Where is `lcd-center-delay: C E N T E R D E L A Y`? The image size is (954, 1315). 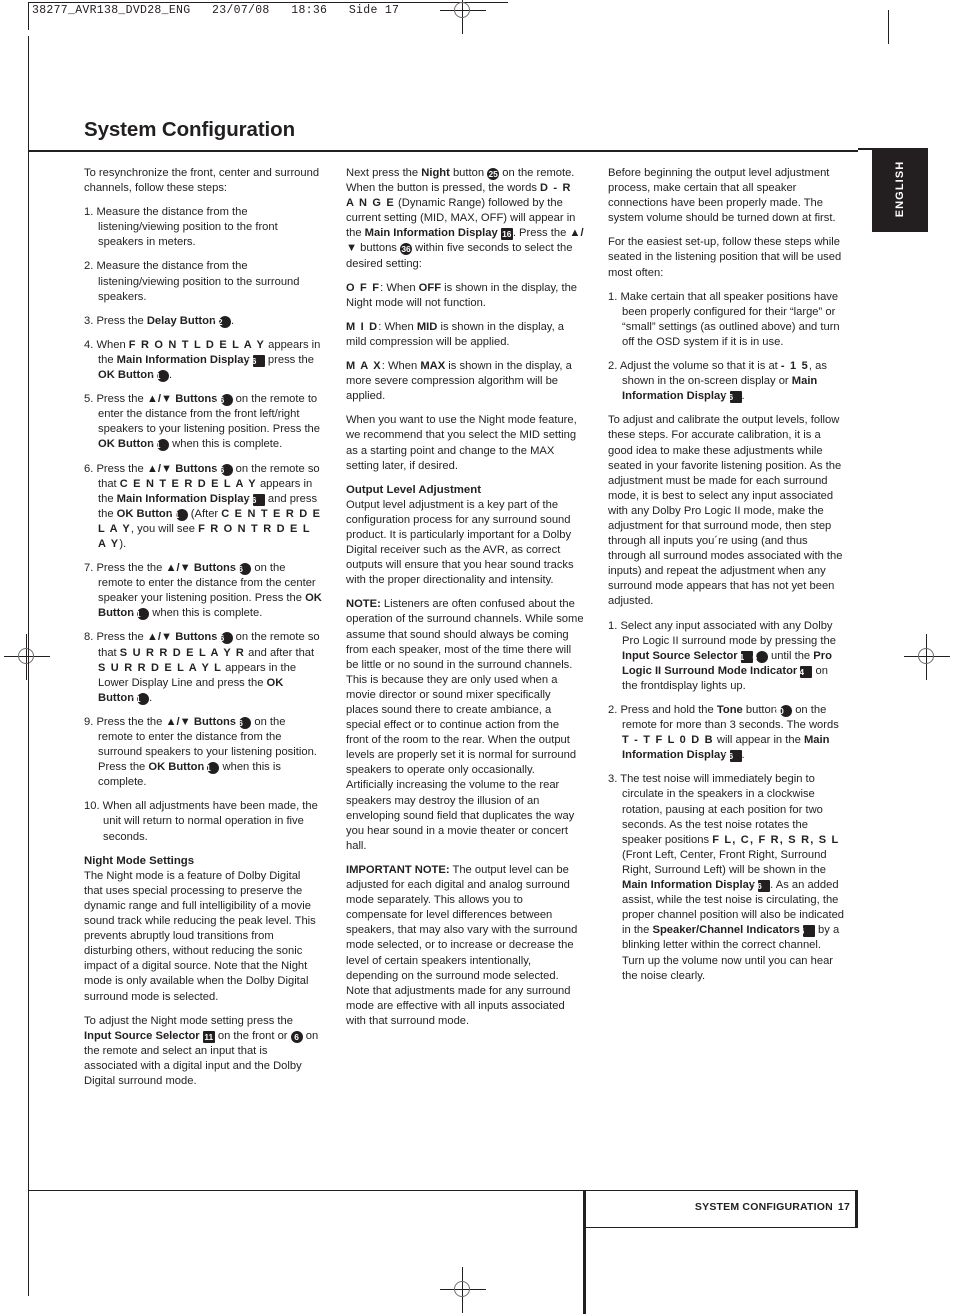
lcd-center-delay: C E N T E R D E L A Y is located at coordinates (188, 483).